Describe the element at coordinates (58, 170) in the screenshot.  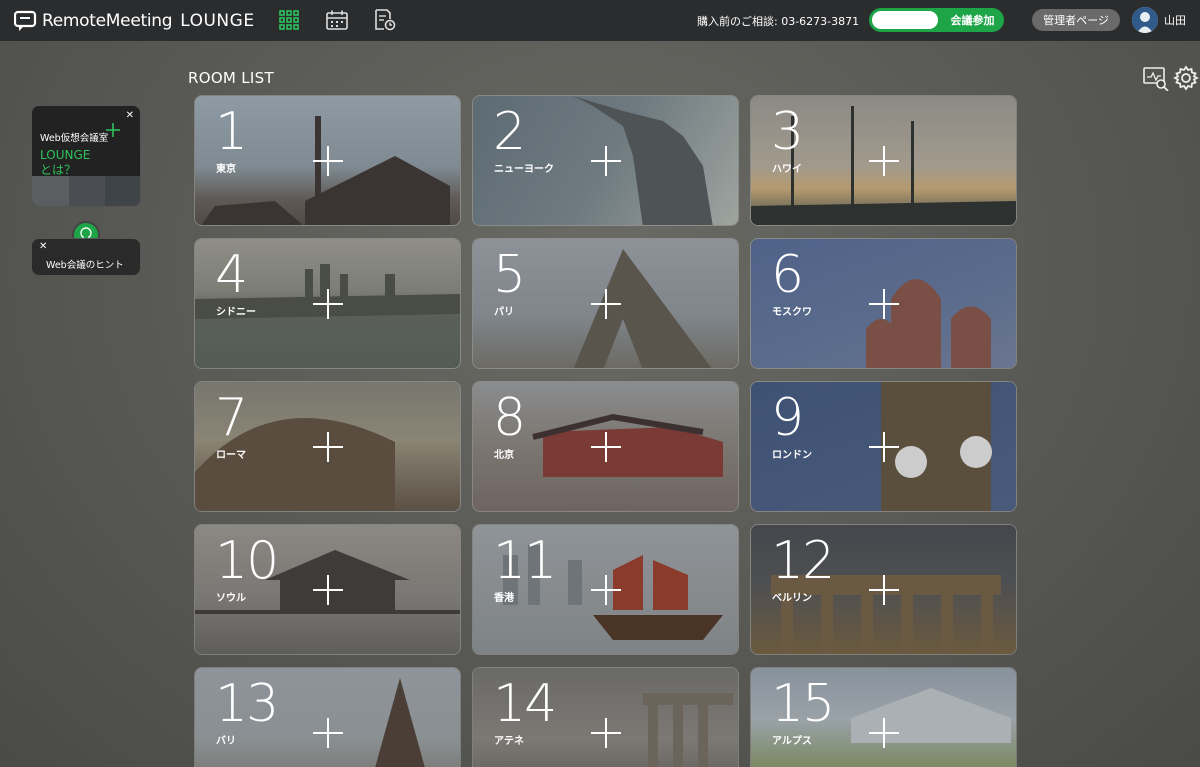
I see `promo-headline-line2: とは？` at that location.